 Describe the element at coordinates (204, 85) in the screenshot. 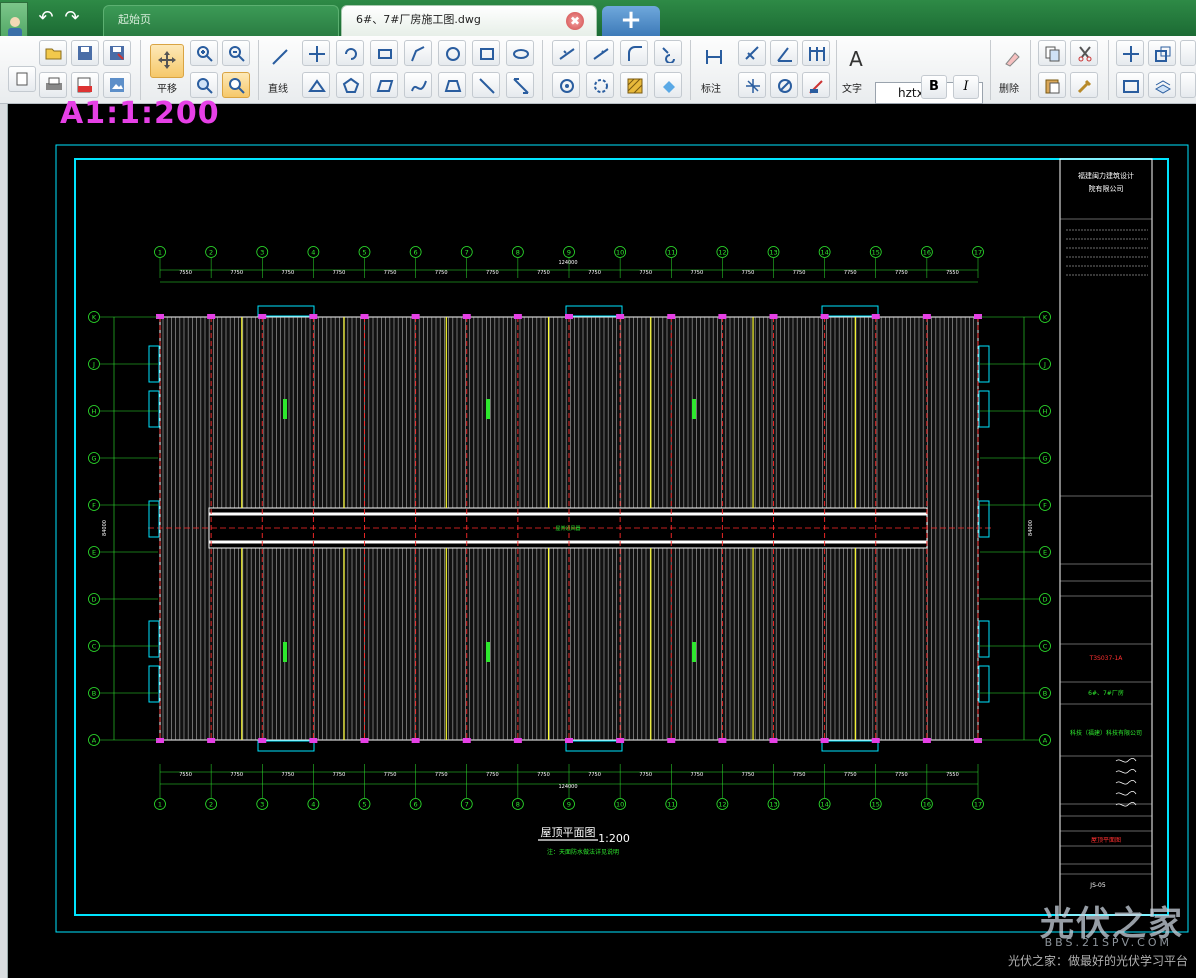

I see `zoom-extents-button` at that location.